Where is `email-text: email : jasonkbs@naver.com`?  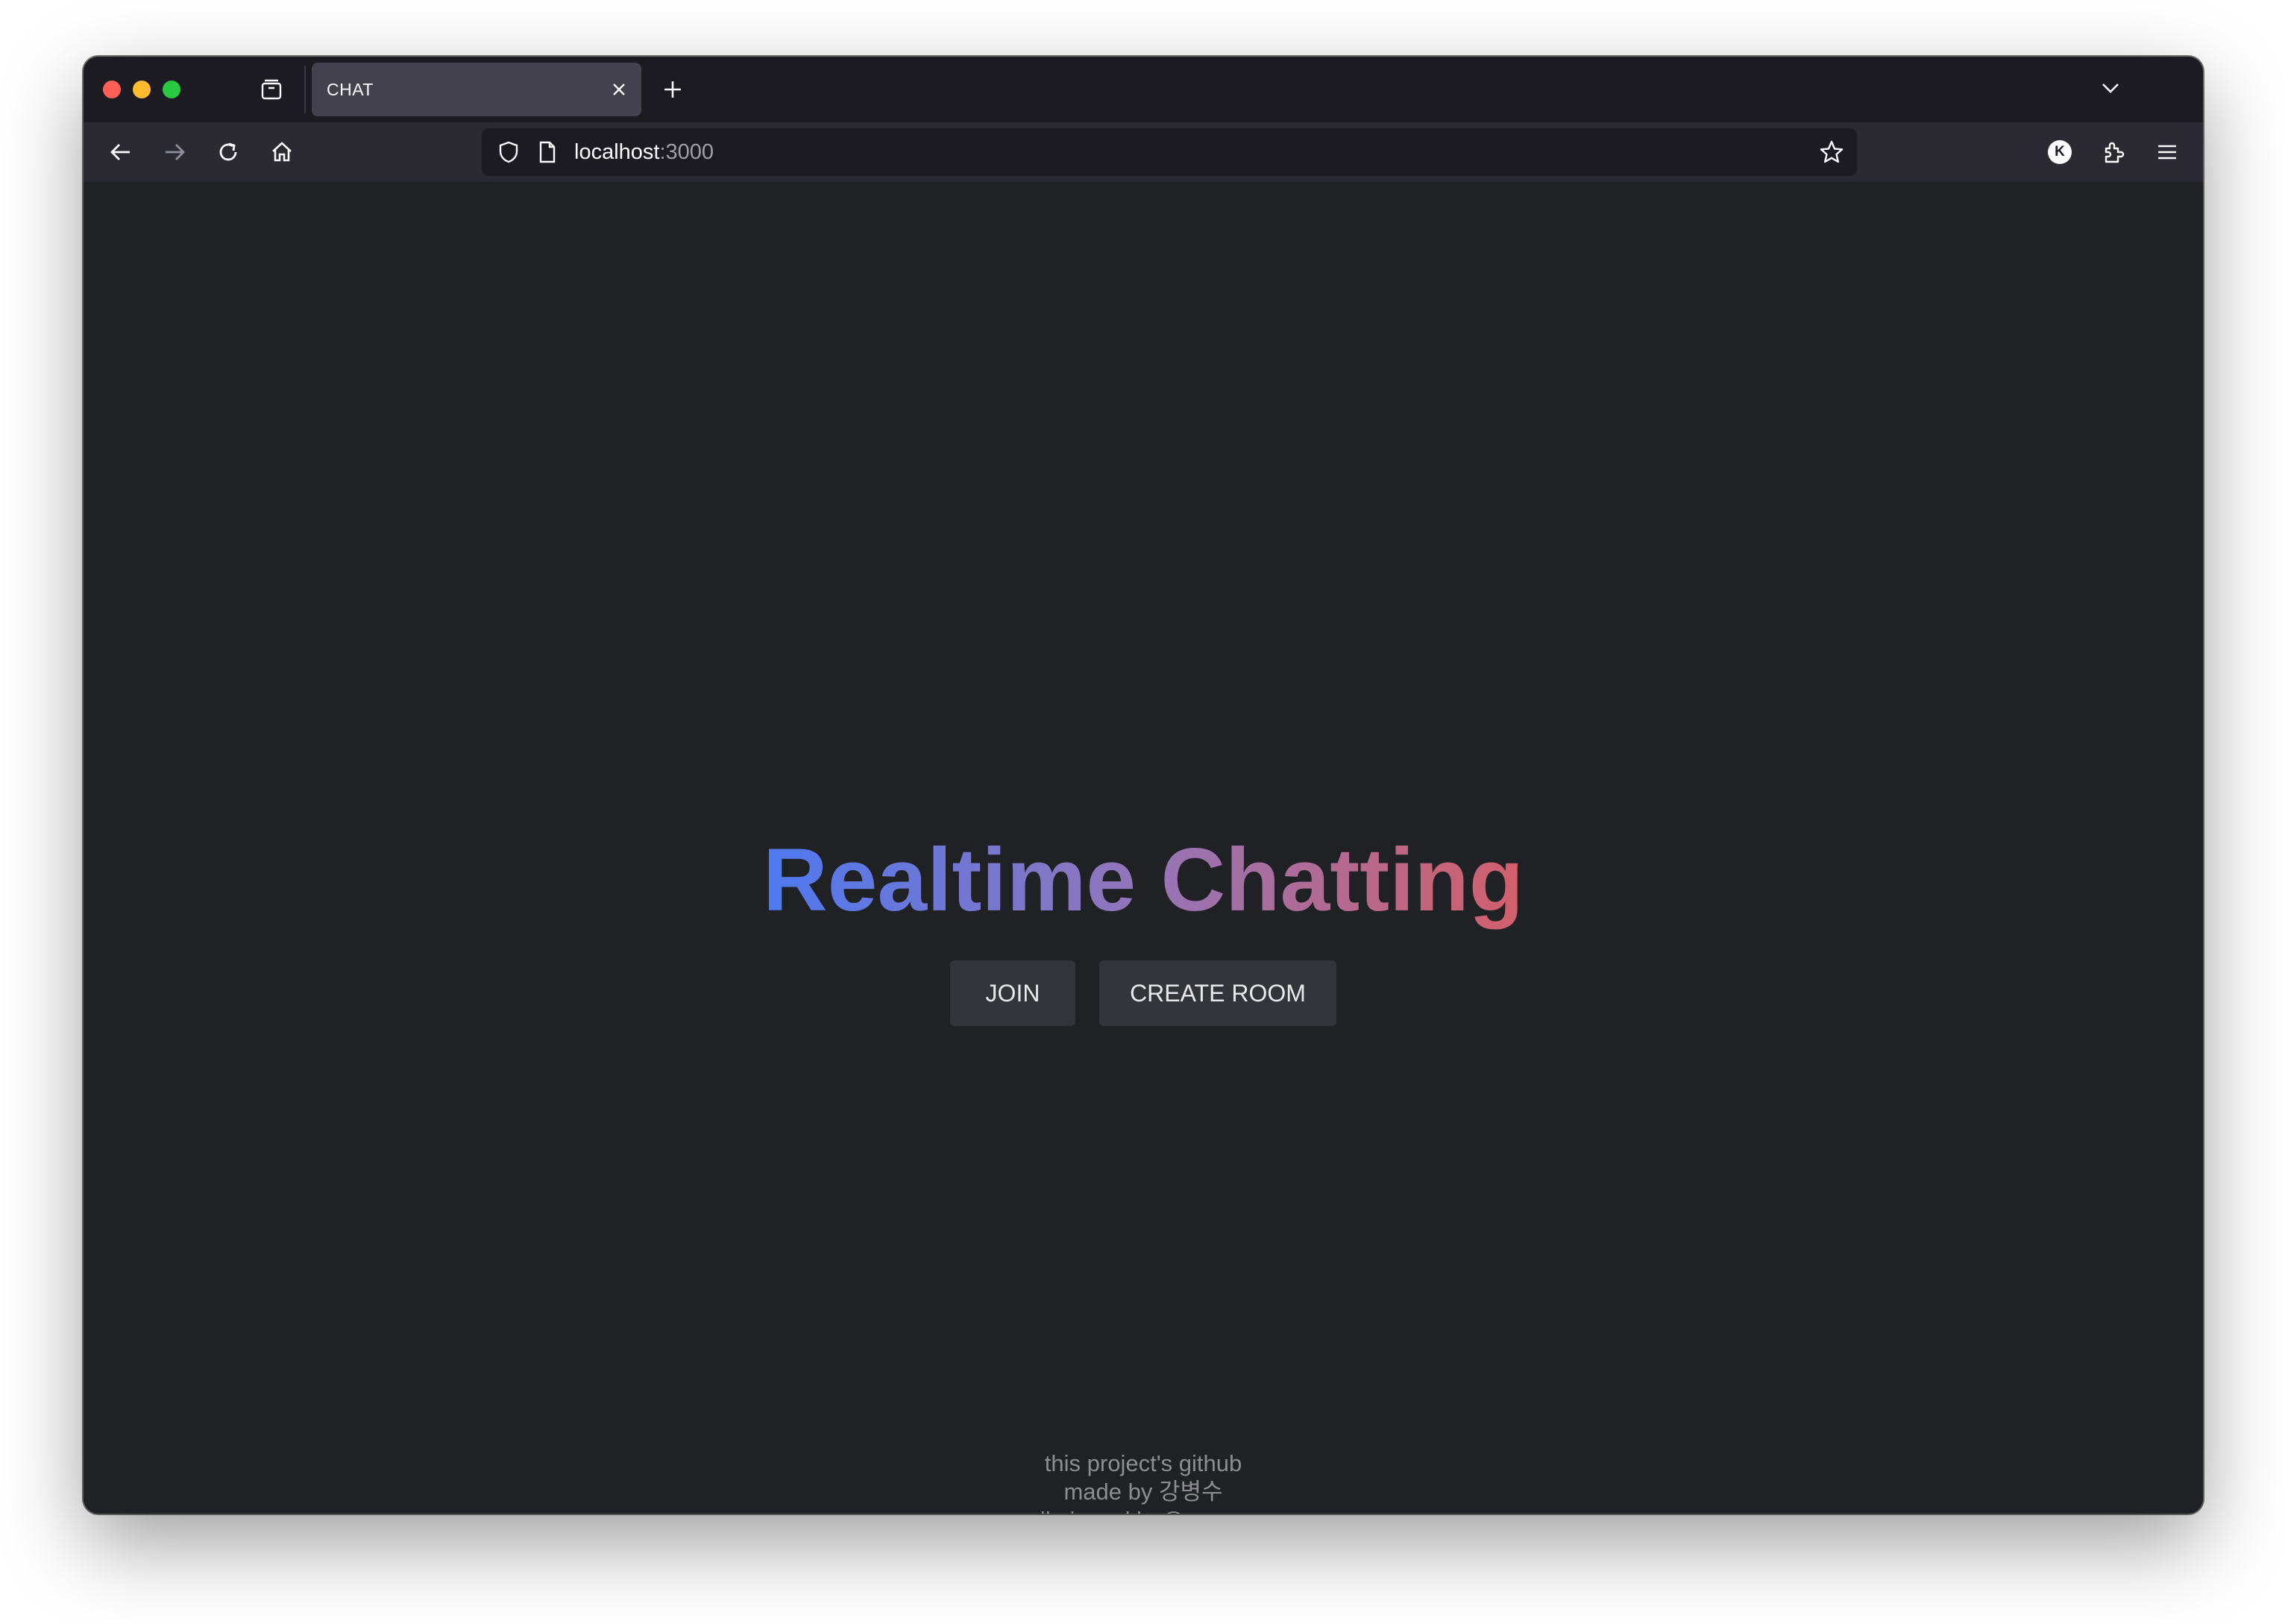
email-text: email : jasonkbs@naver.com is located at coordinates (1143, 1510).